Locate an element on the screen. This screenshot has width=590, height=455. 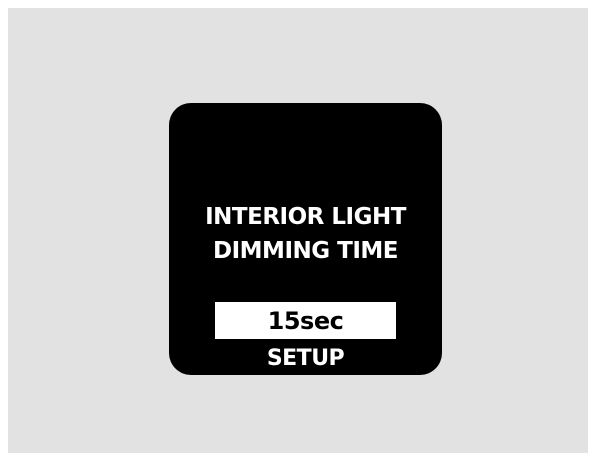
dimming-time-value: 15sec is located at coordinates (305, 320).